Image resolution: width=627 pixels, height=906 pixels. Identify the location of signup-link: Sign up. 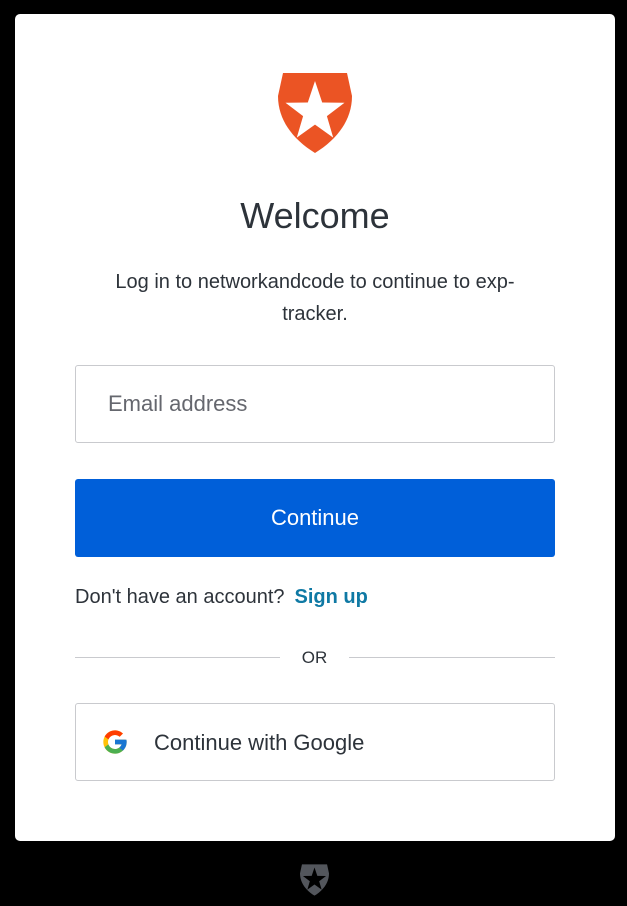
(331, 597).